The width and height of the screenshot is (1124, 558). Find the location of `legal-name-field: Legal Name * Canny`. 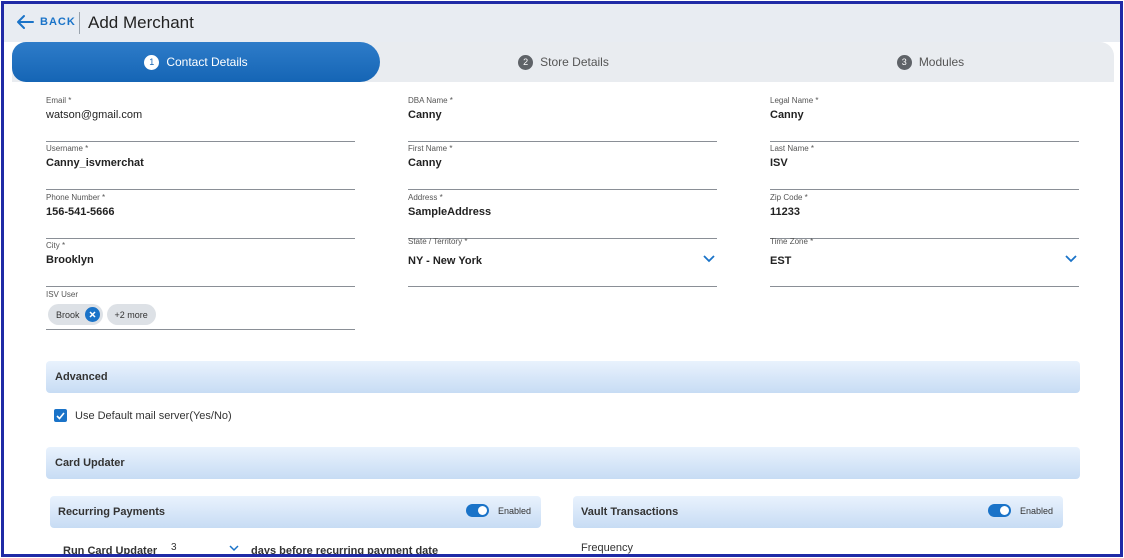

legal-name-field: Legal Name * Canny is located at coordinates (924, 119).